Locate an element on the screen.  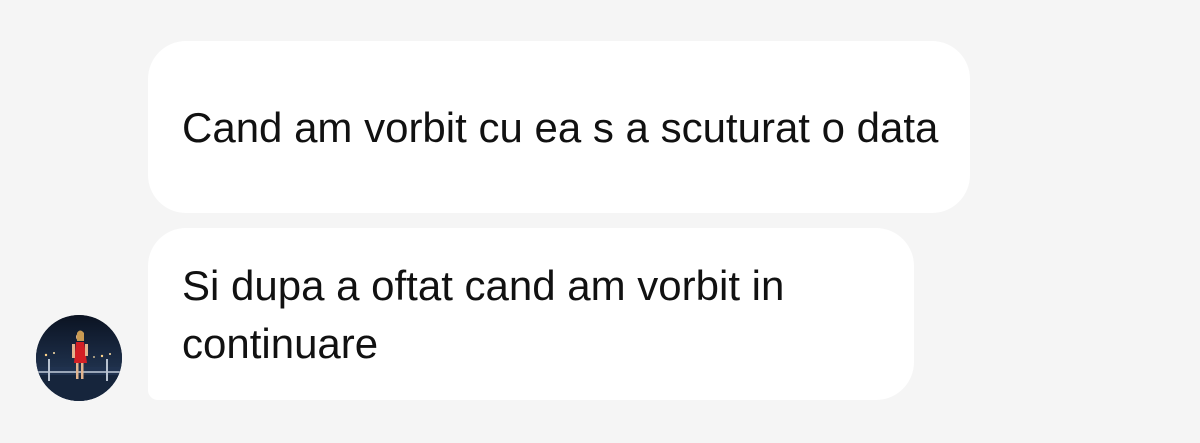
profile-photo-icon is located at coordinates (79, 358).